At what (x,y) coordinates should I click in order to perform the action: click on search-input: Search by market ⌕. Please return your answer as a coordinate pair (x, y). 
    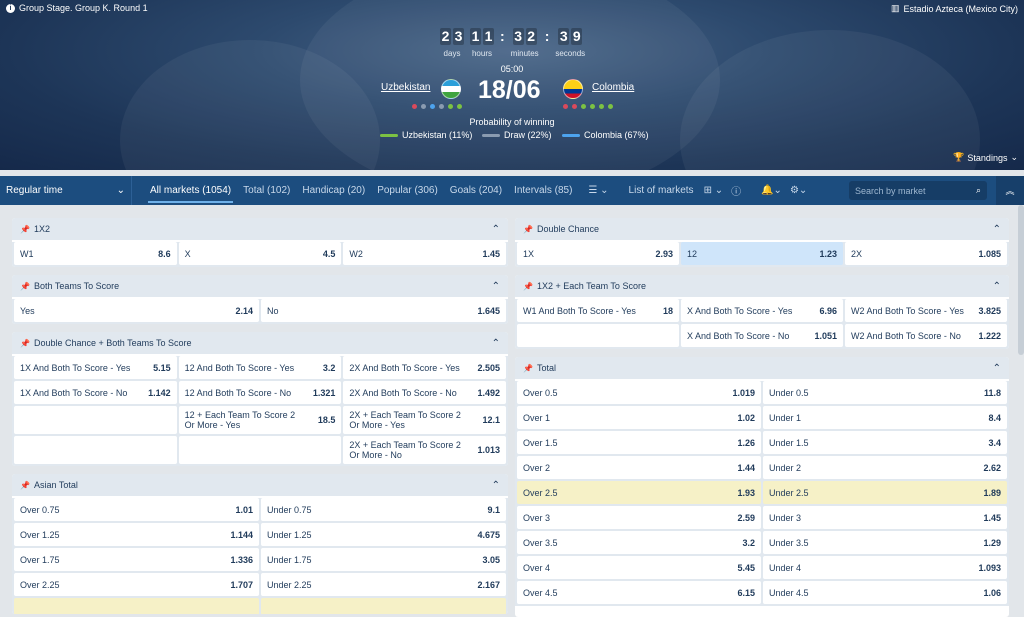
    Looking at the image, I should click on (918, 190).